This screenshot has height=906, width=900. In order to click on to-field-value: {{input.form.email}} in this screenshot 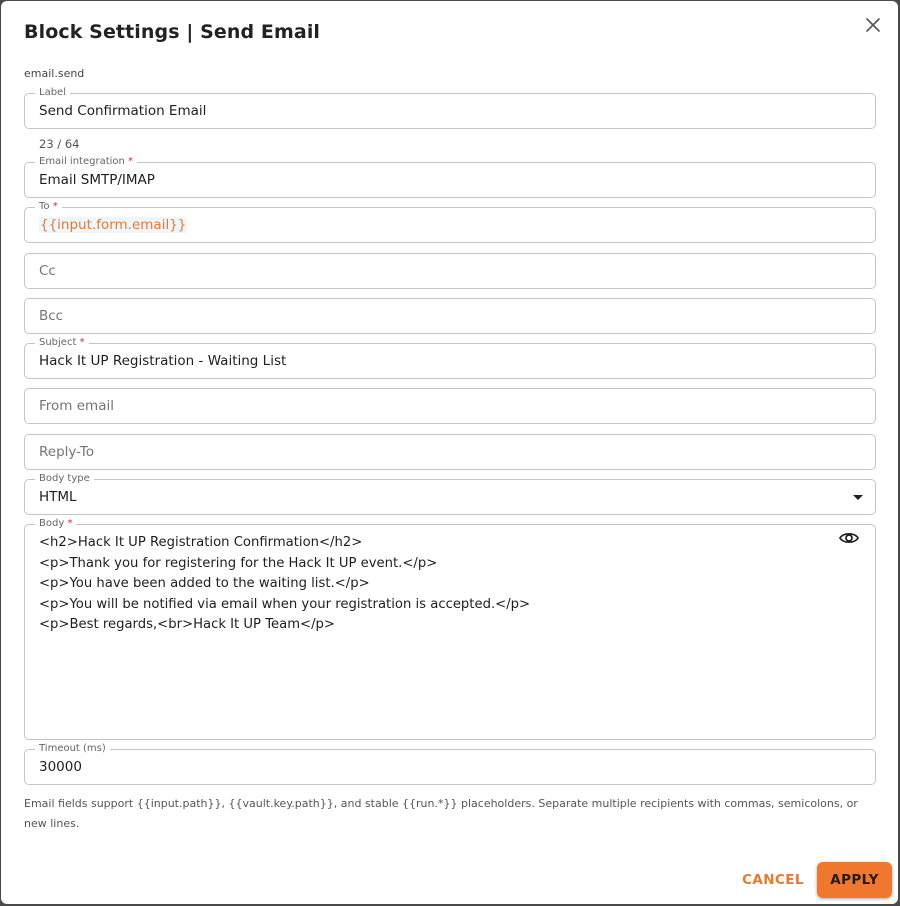, I will do `click(113, 225)`.